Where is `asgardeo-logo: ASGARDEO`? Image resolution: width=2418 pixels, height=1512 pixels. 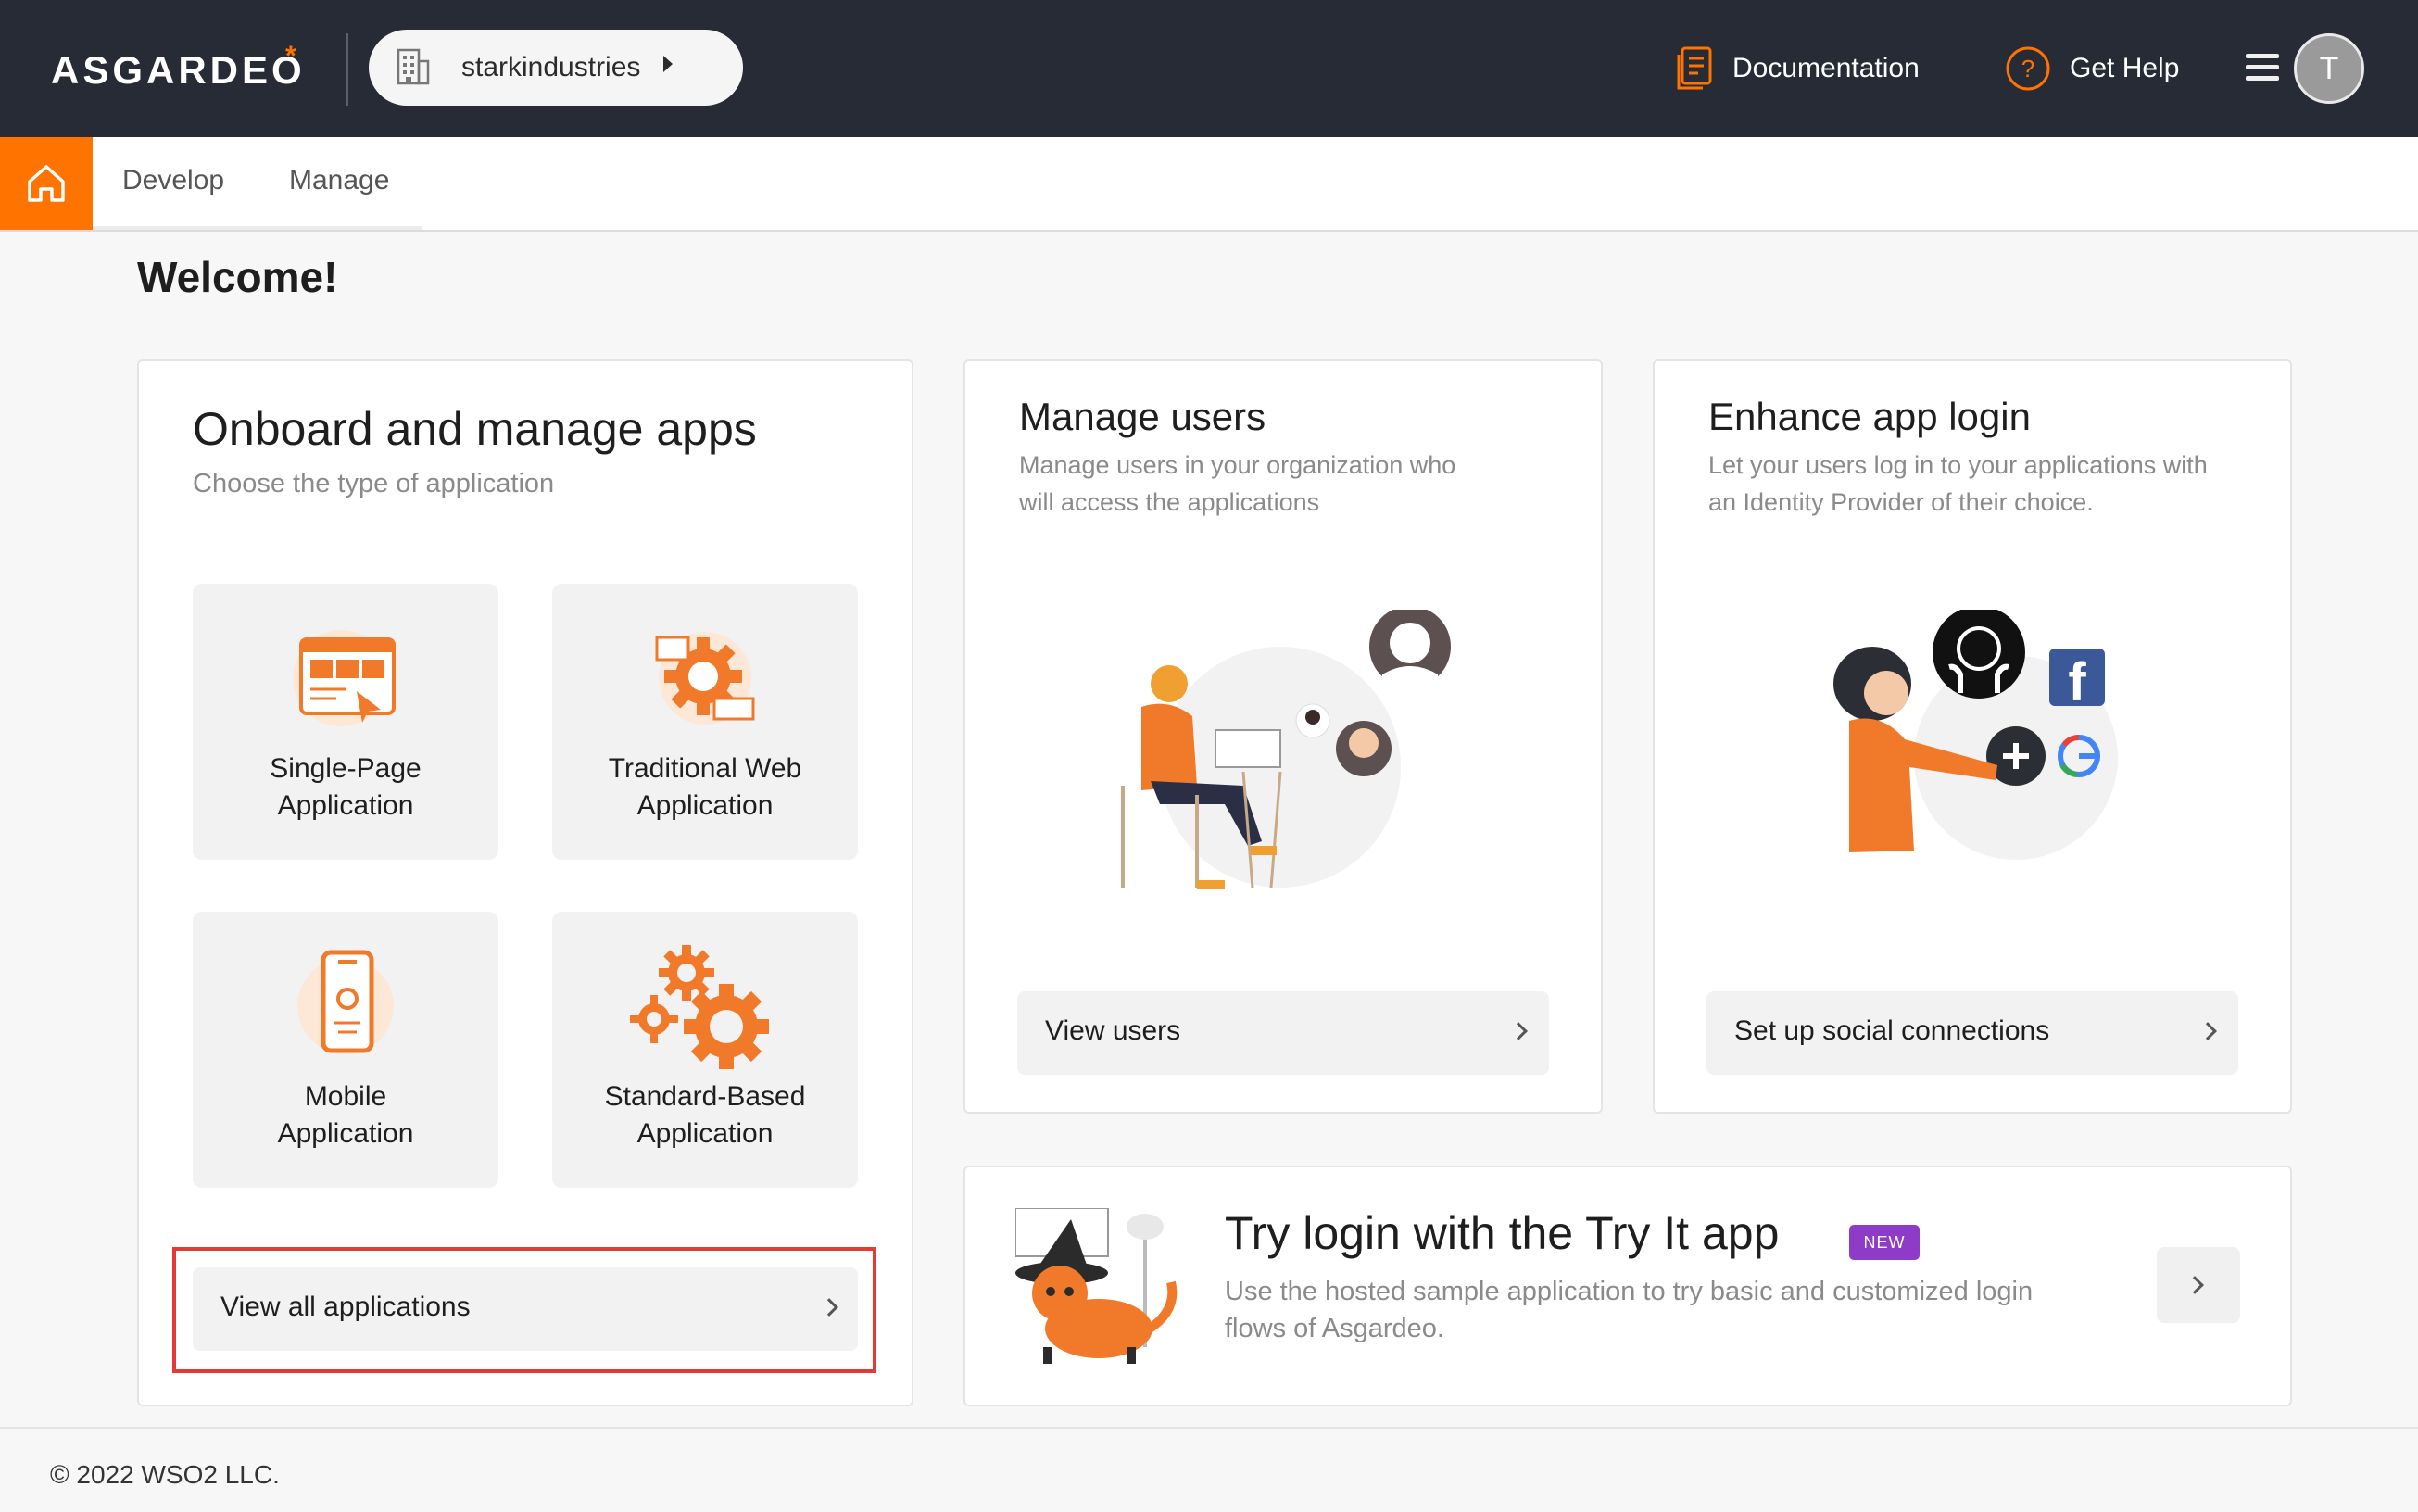
asgardeo-logo: ASGARDEO is located at coordinates (178, 70).